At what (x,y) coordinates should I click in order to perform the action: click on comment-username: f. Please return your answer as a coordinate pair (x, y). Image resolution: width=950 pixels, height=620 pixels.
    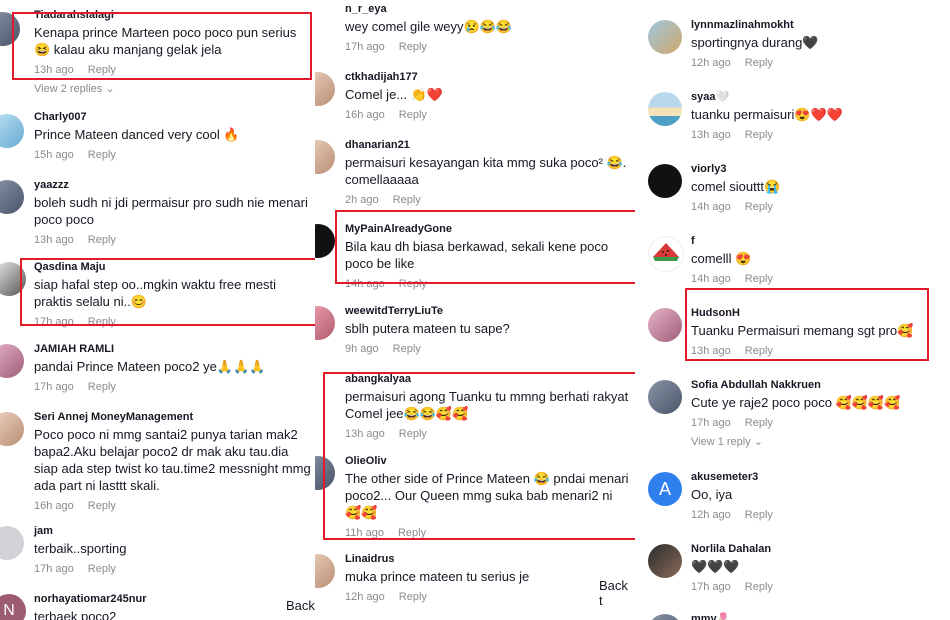
    Looking at the image, I should click on (818, 241).